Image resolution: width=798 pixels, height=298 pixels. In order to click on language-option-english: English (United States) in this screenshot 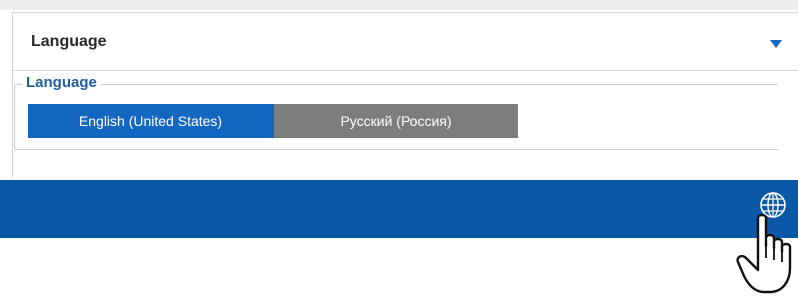, I will do `click(150, 121)`.